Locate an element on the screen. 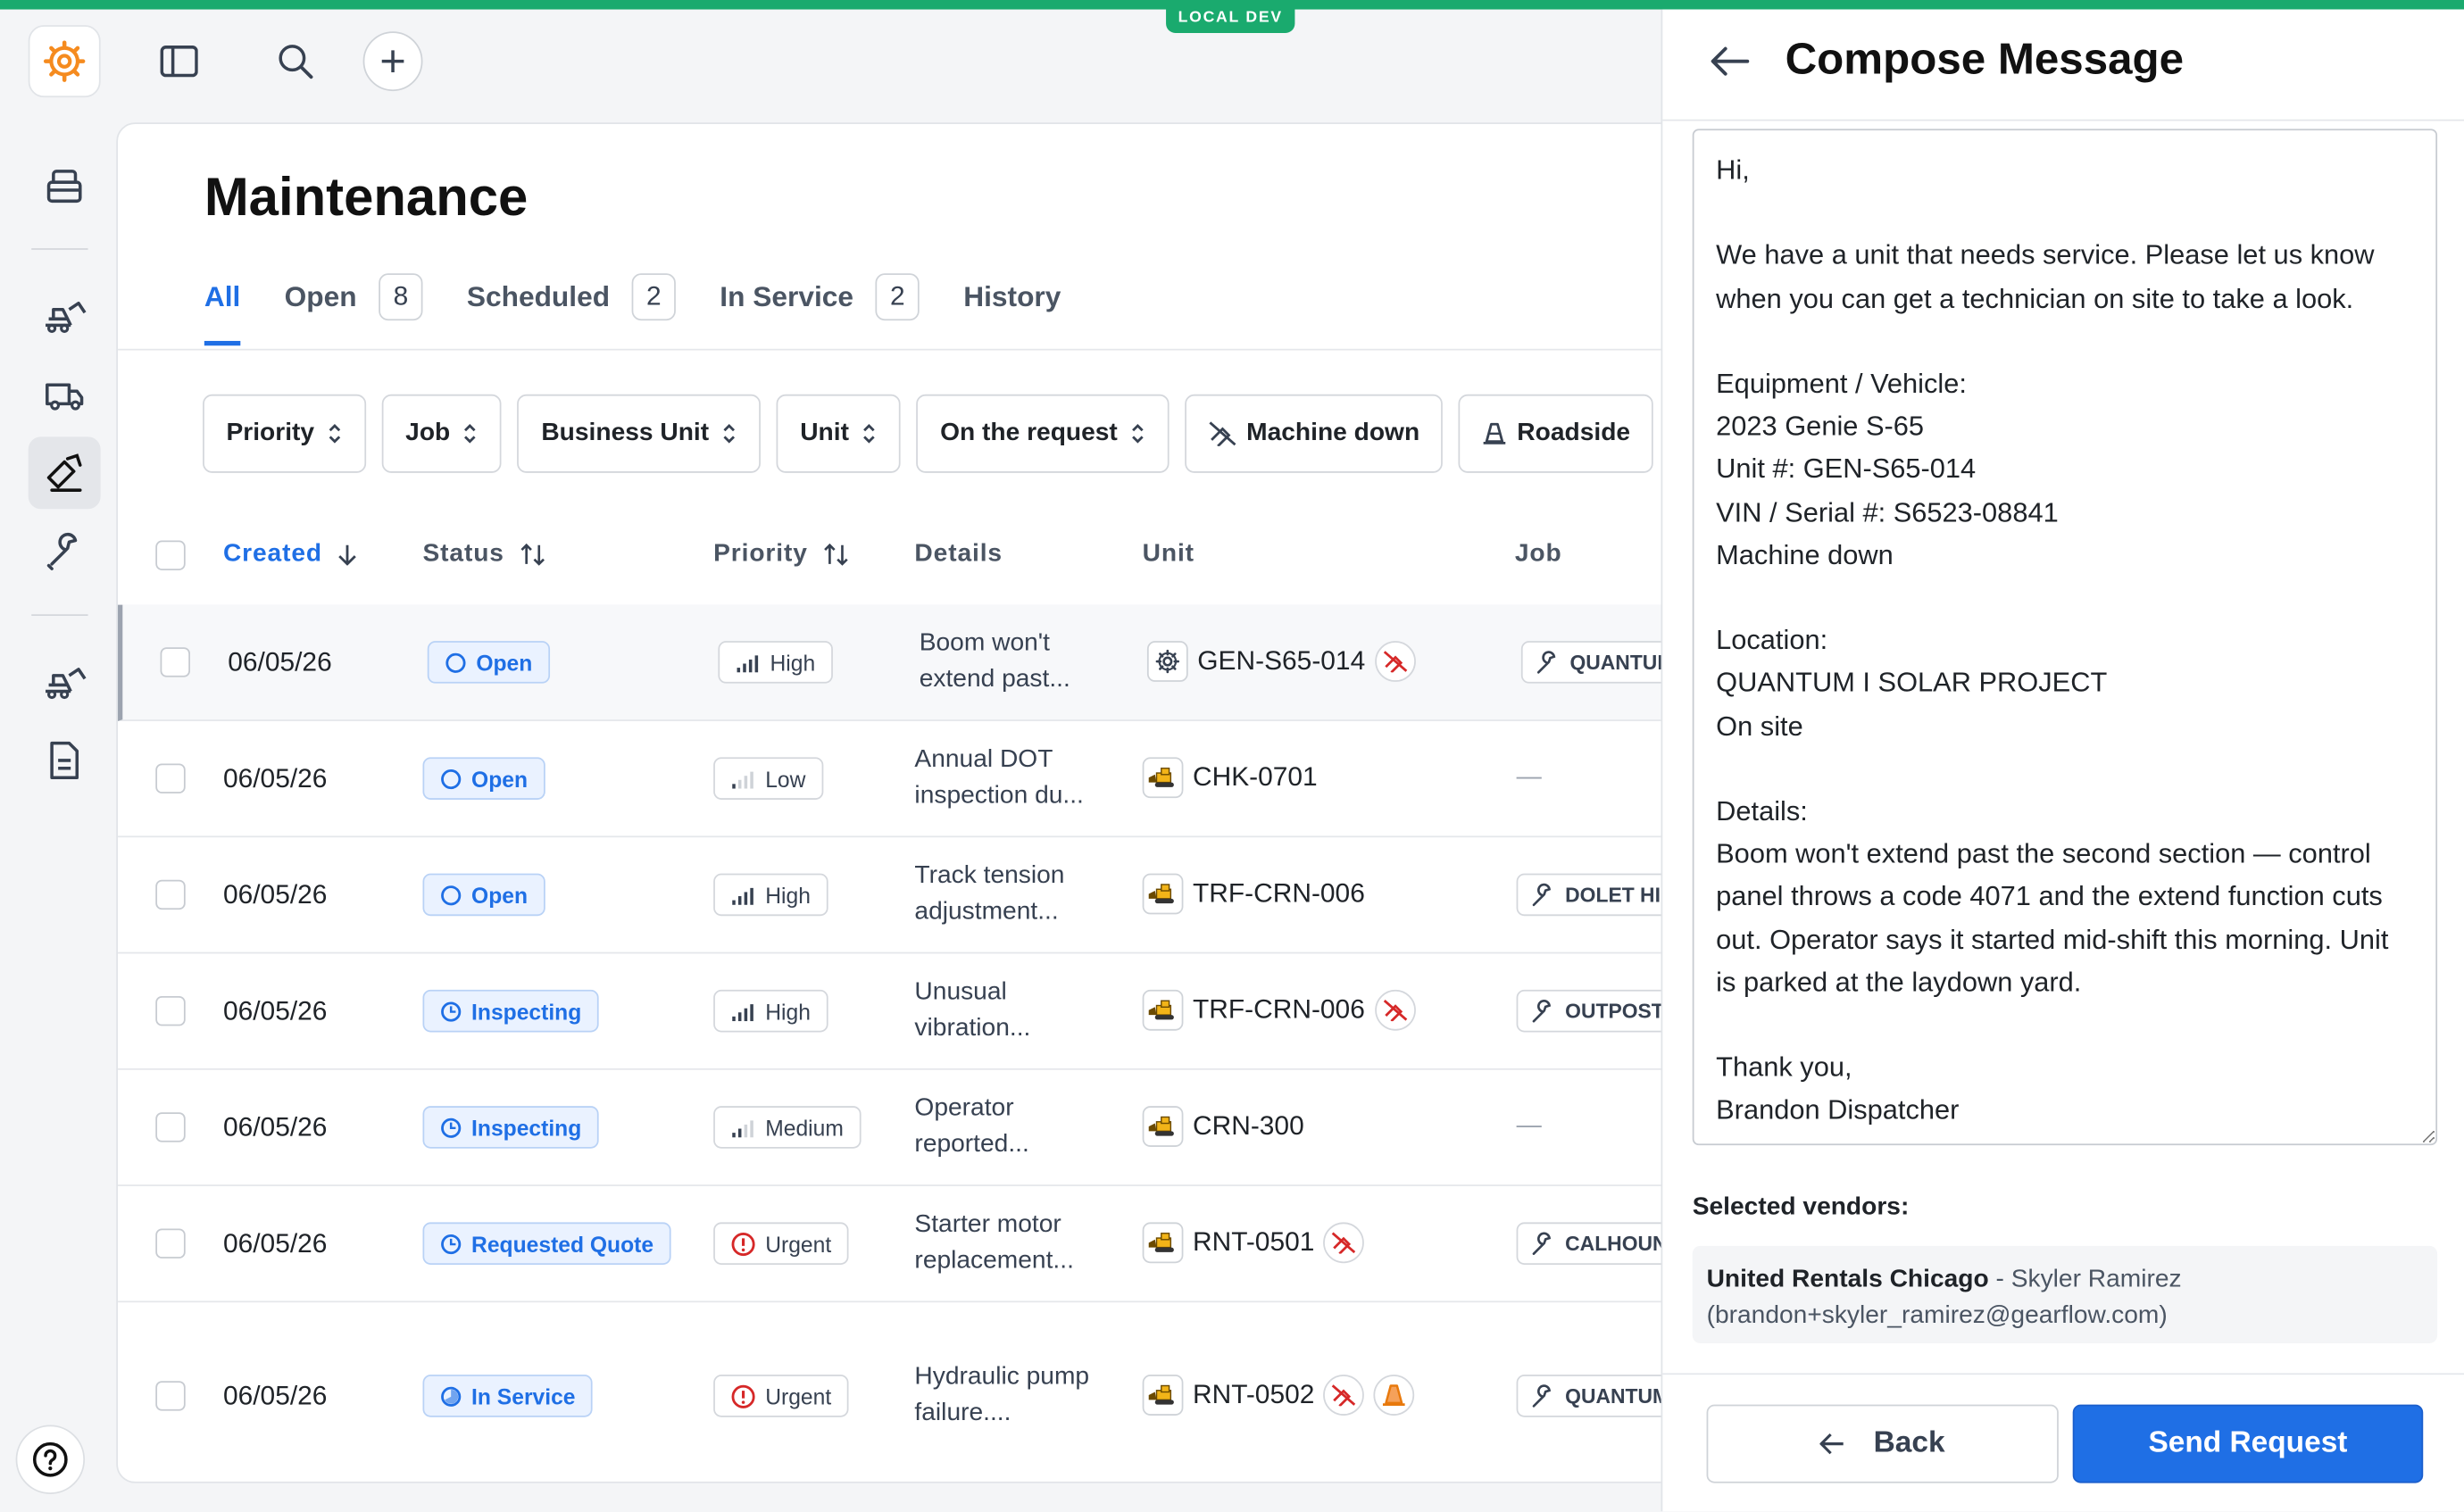 Image resolution: width=2464 pixels, height=1512 pixels. tab-scheduled: Scheduled 2 is located at coordinates (571, 297).